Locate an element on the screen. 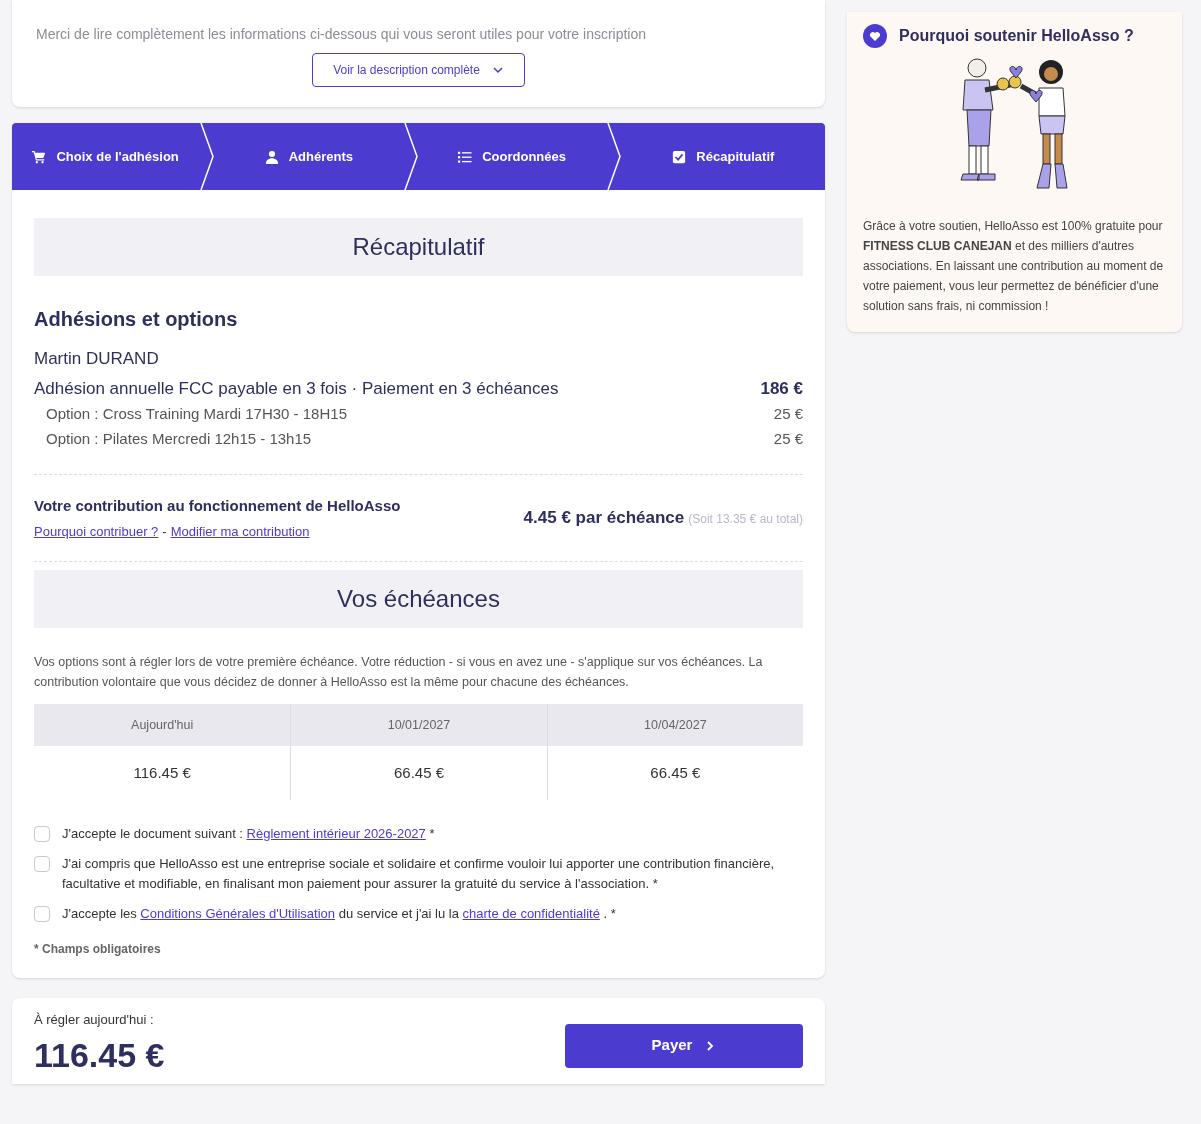 Image resolution: width=1201 pixels, height=1124 pixels. person-icon is located at coordinates (271, 156).